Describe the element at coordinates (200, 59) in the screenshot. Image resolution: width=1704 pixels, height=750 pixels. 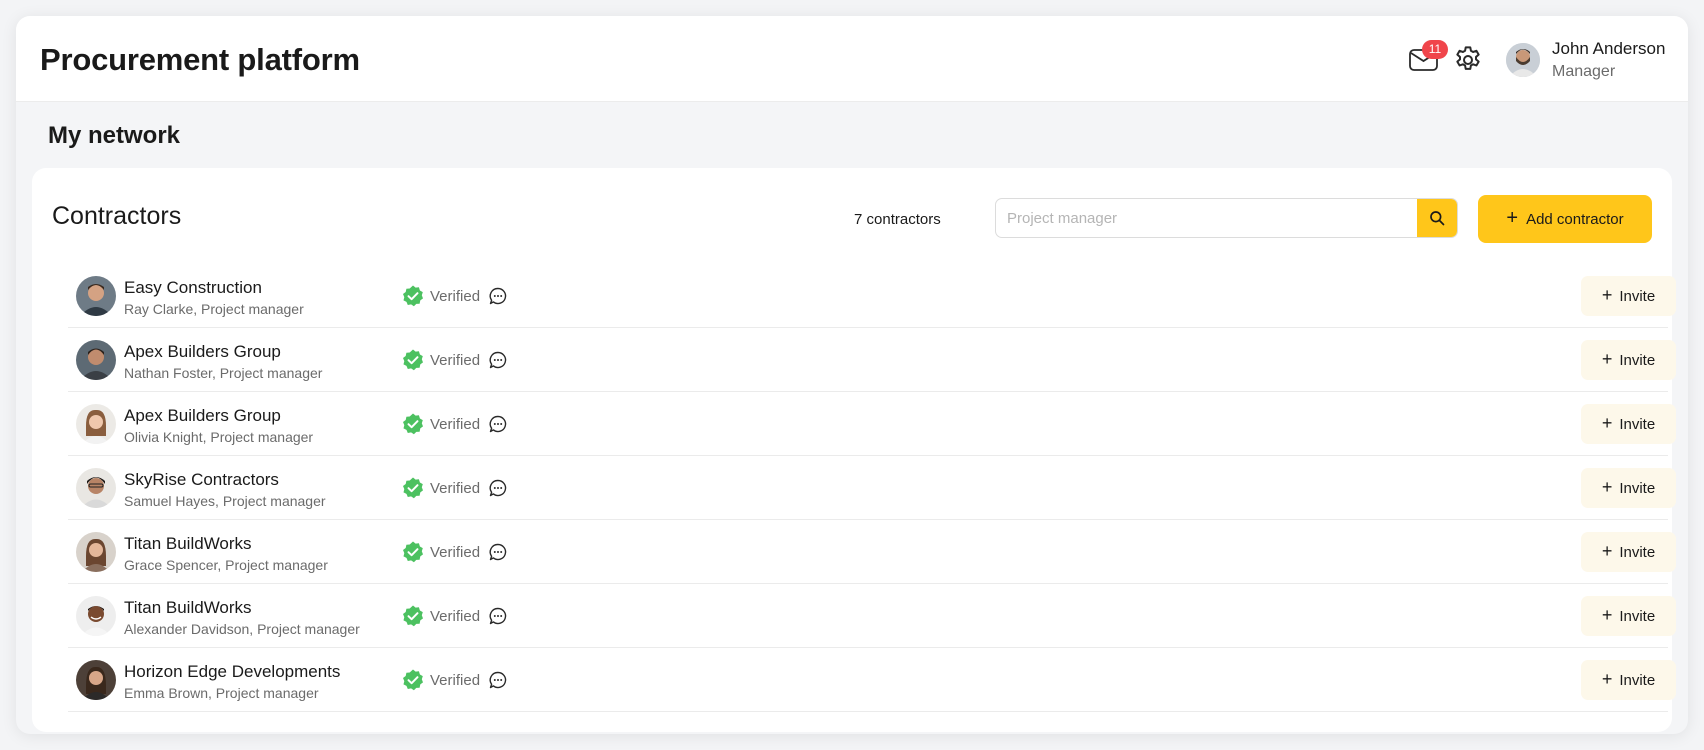
I see `app-title: Procurement platform` at that location.